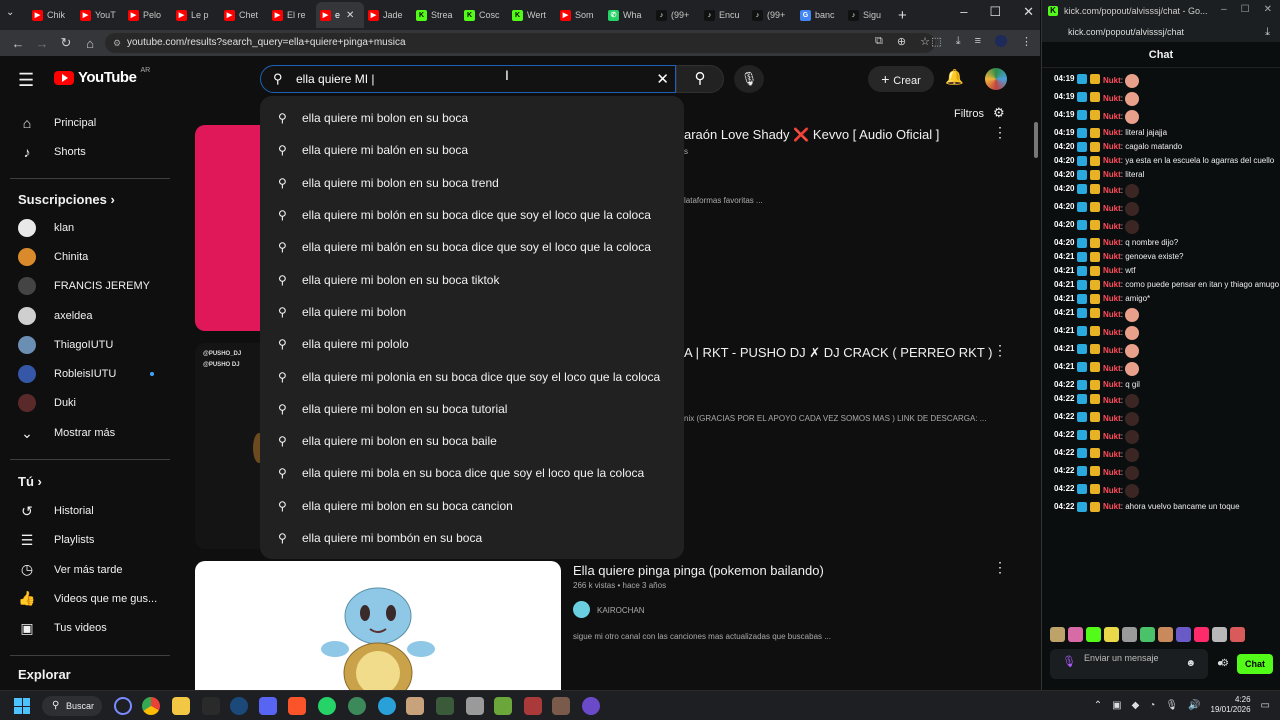 The height and width of the screenshot is (720, 1280). What do you see at coordinates (1194, 705) in the screenshot?
I see `volume-icon: 🔊` at bounding box center [1194, 705].